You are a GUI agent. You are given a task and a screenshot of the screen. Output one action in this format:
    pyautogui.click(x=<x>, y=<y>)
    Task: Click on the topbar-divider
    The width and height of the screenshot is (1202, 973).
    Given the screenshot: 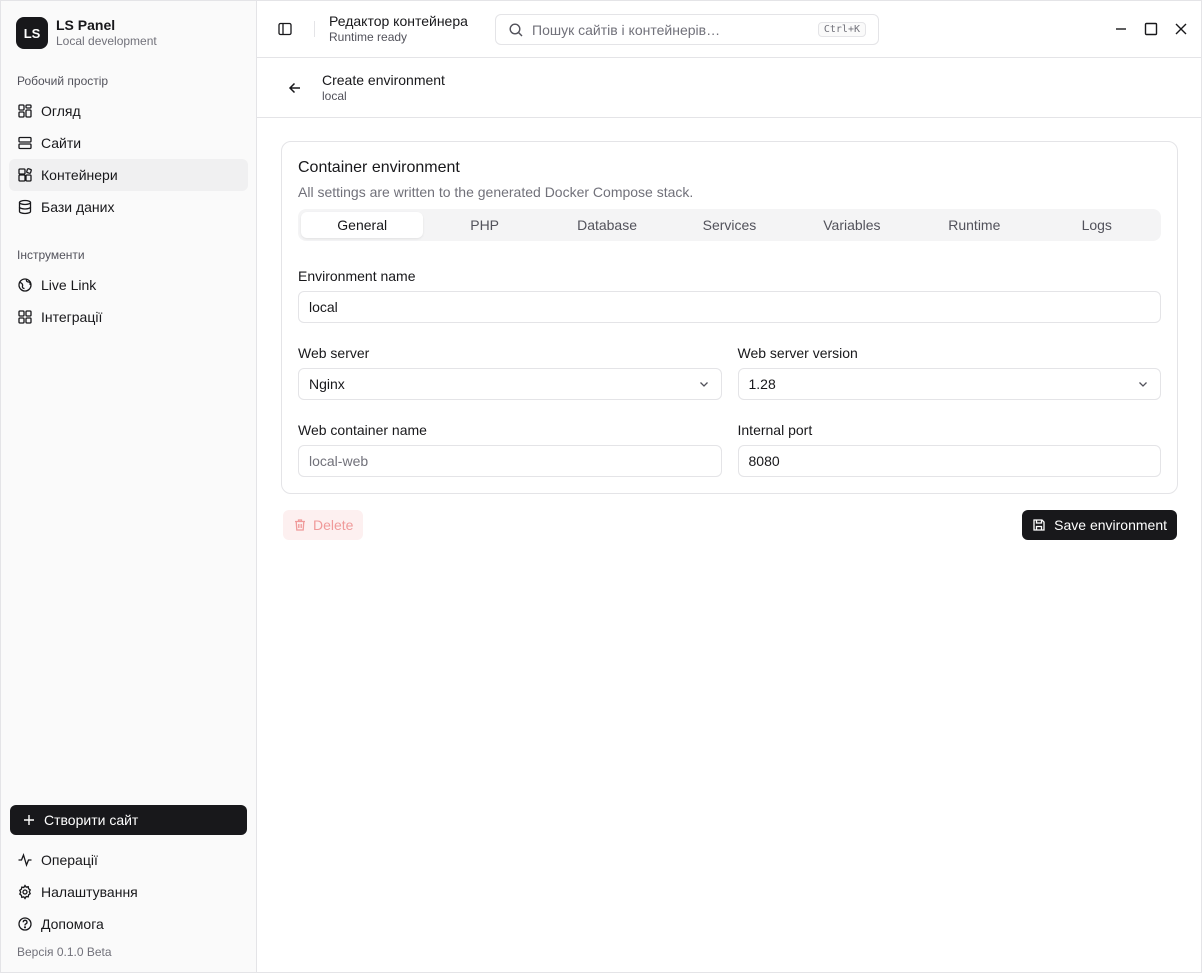 What is the action you would take?
    pyautogui.click(x=314, y=29)
    